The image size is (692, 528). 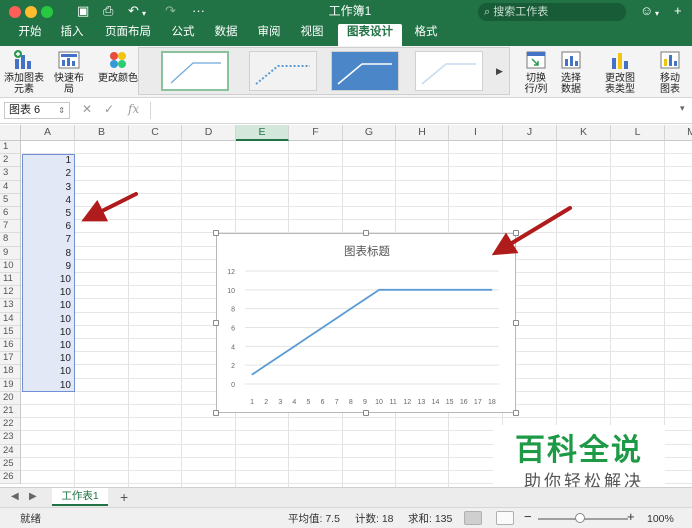 I want to click on name-box-stepper-icon: ⇕, so click(x=61, y=110).